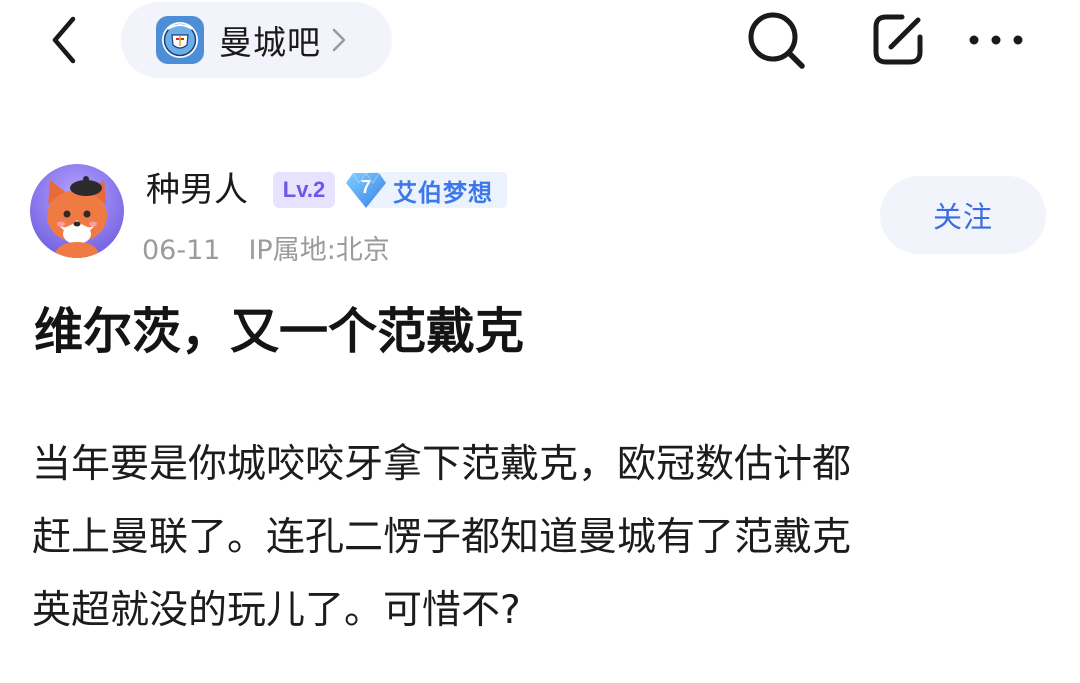 This screenshot has width=1080, height=683. I want to click on post-body-line: 当年要是你城咬咬牙拿下范戴克，欧冠数估计都, so click(442, 464).